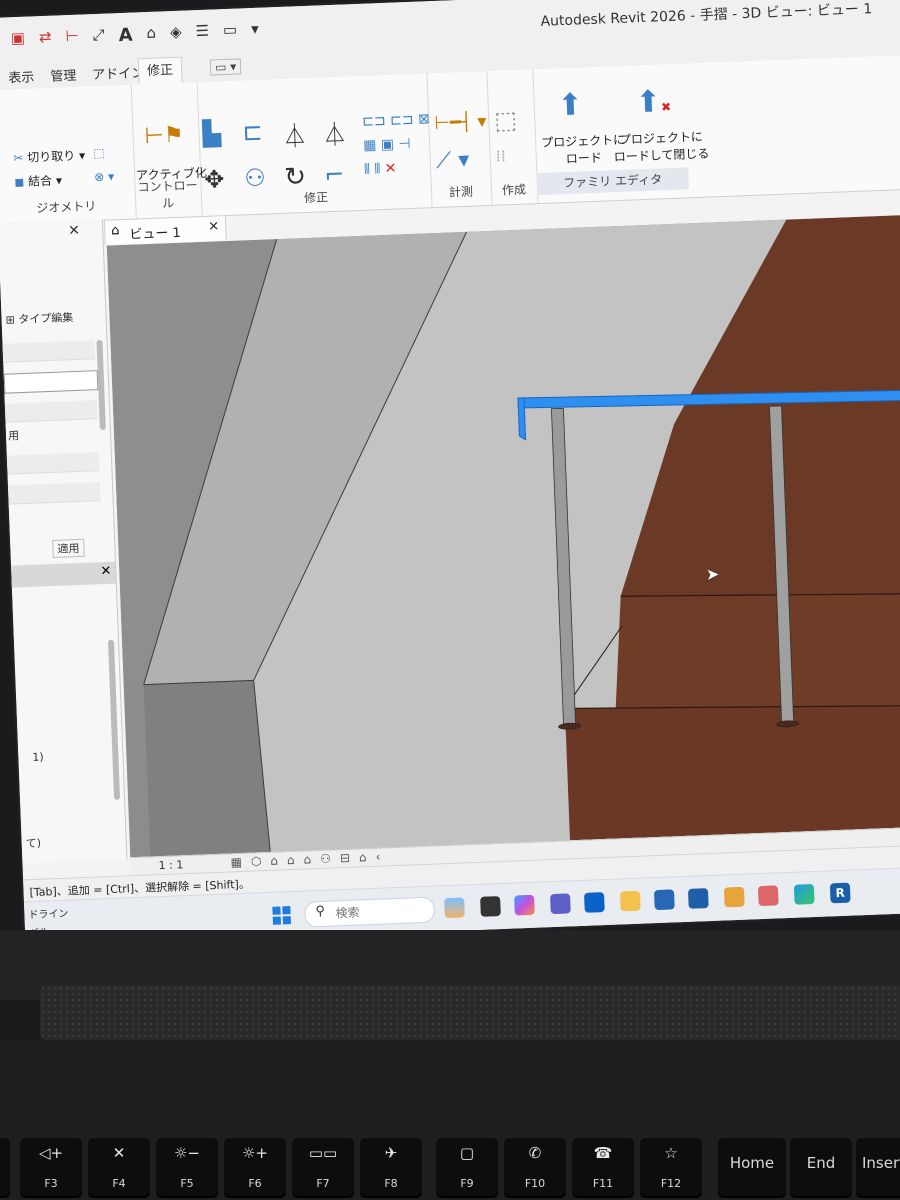  What do you see at coordinates (821, 1167) in the screenshot?
I see `key-end: End` at bounding box center [821, 1167].